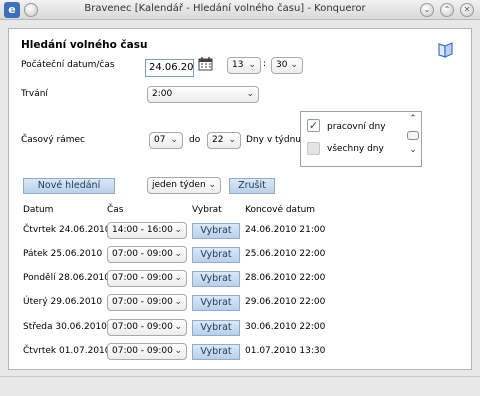  What do you see at coordinates (169, 68) in the screenshot?
I see `start-date-input: 24.06.201` at bounding box center [169, 68].